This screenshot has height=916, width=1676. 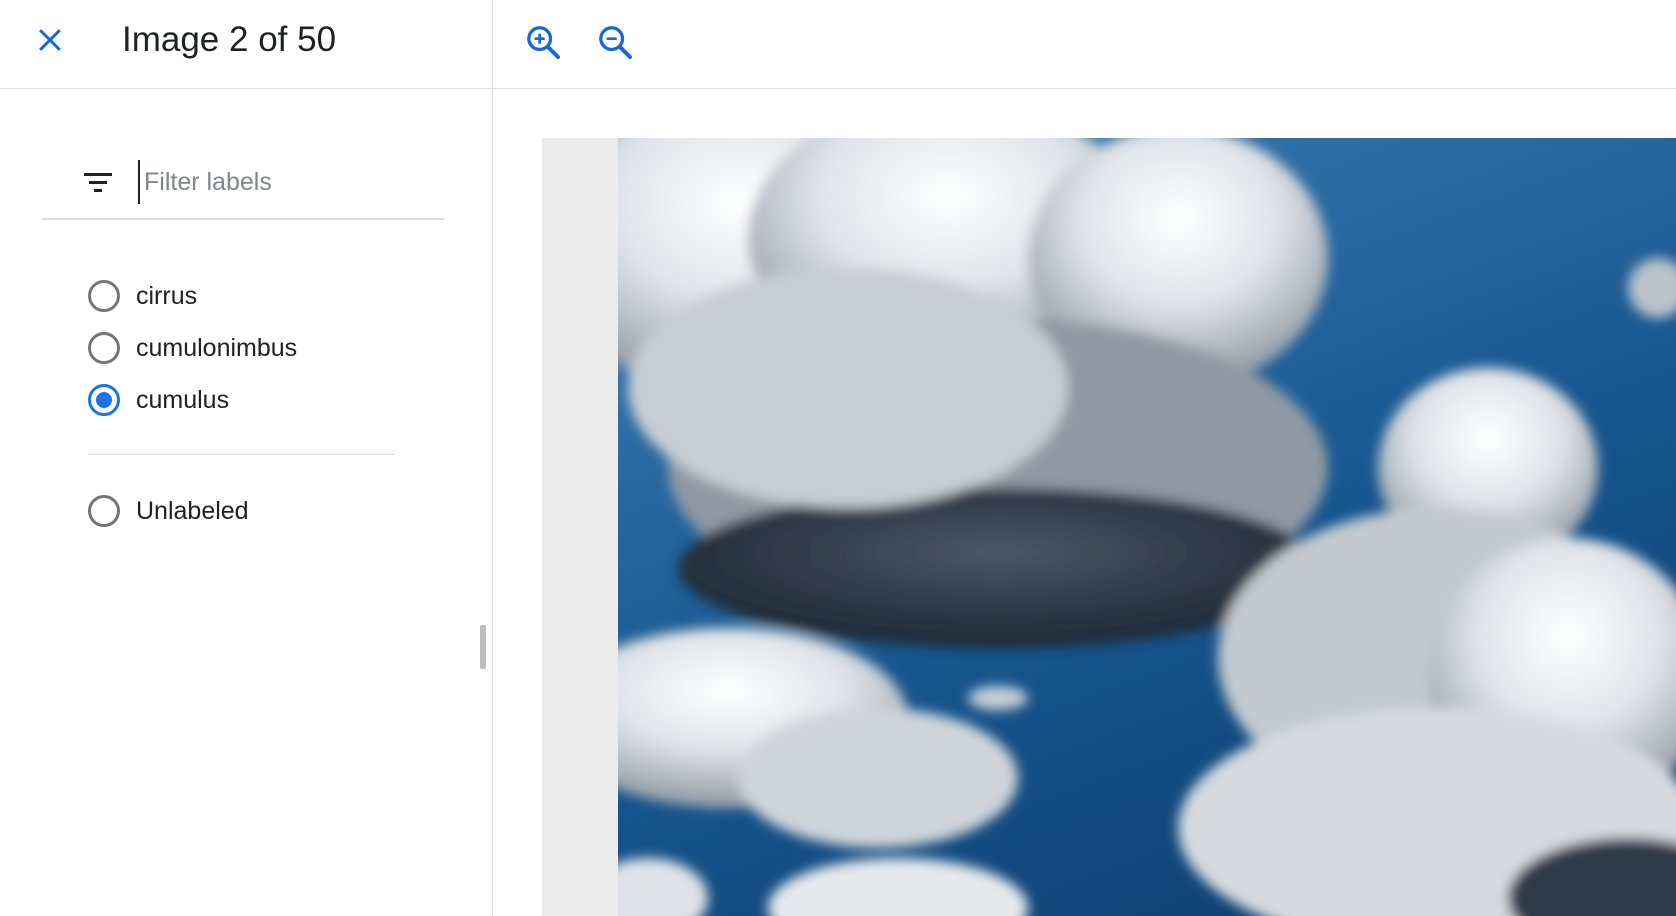 What do you see at coordinates (98, 182) in the screenshot?
I see `filter-list-icon` at bounding box center [98, 182].